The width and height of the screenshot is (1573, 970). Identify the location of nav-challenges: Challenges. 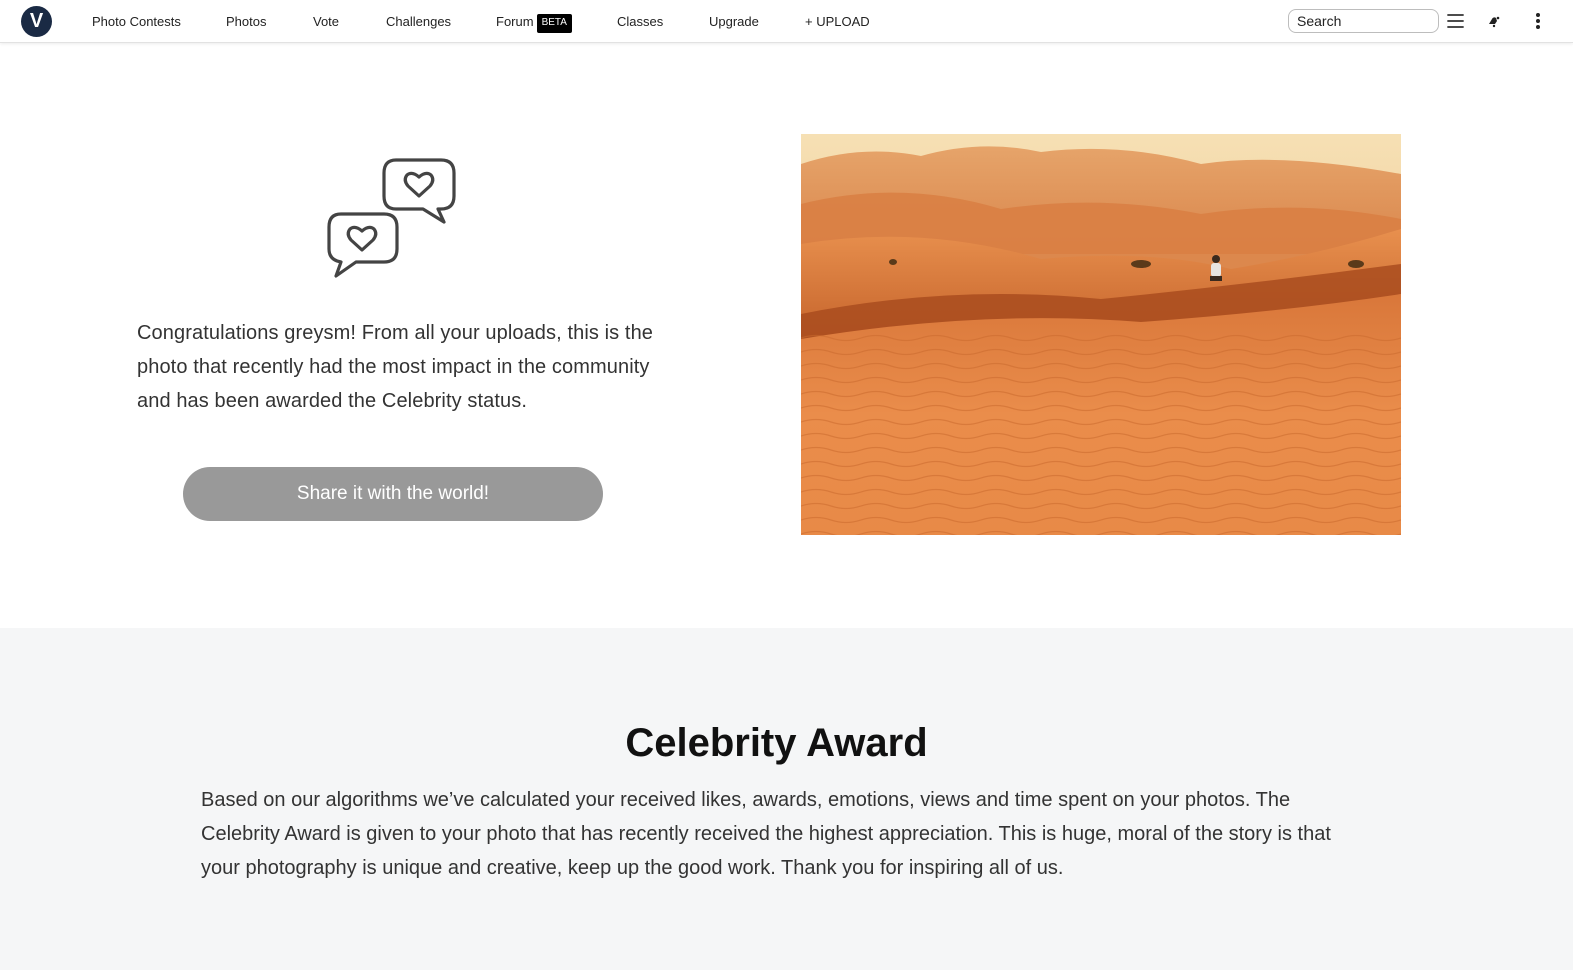
(418, 21).